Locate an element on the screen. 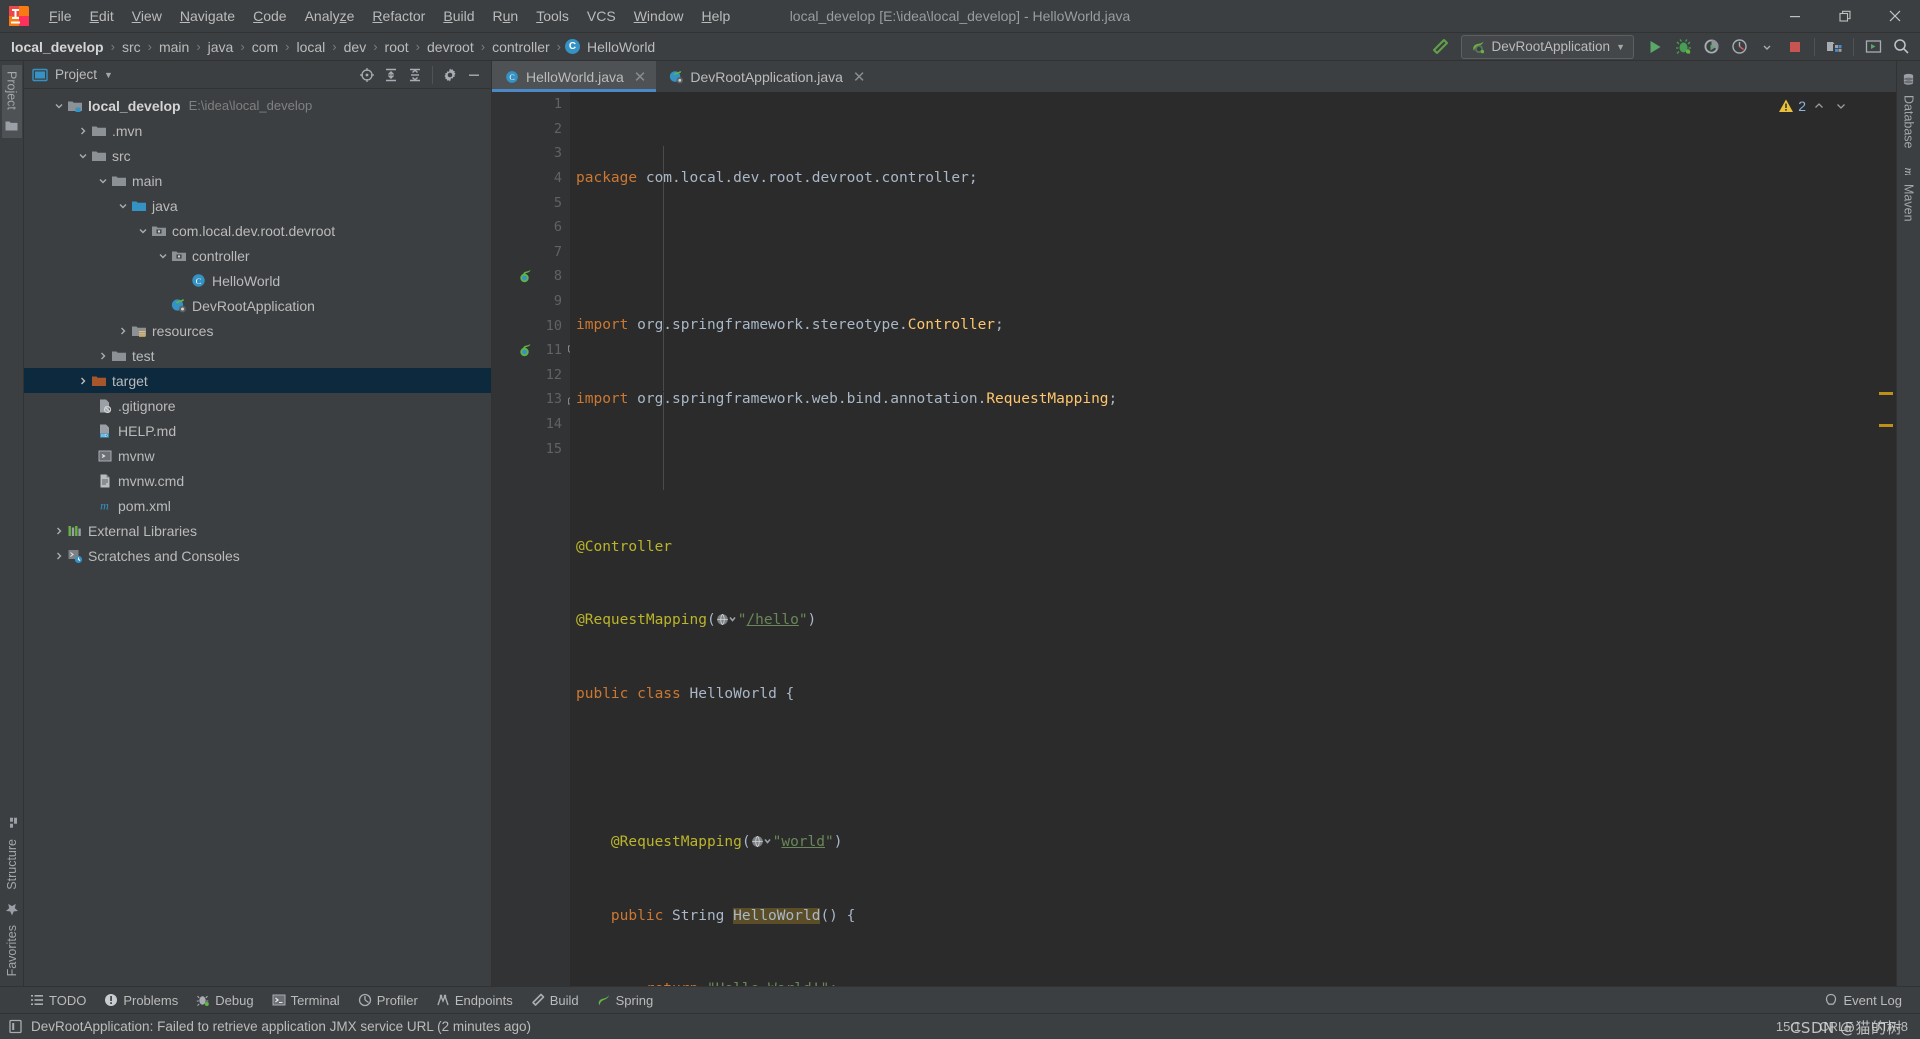  tool-tab-spring: Spring is located at coordinates (625, 1000).